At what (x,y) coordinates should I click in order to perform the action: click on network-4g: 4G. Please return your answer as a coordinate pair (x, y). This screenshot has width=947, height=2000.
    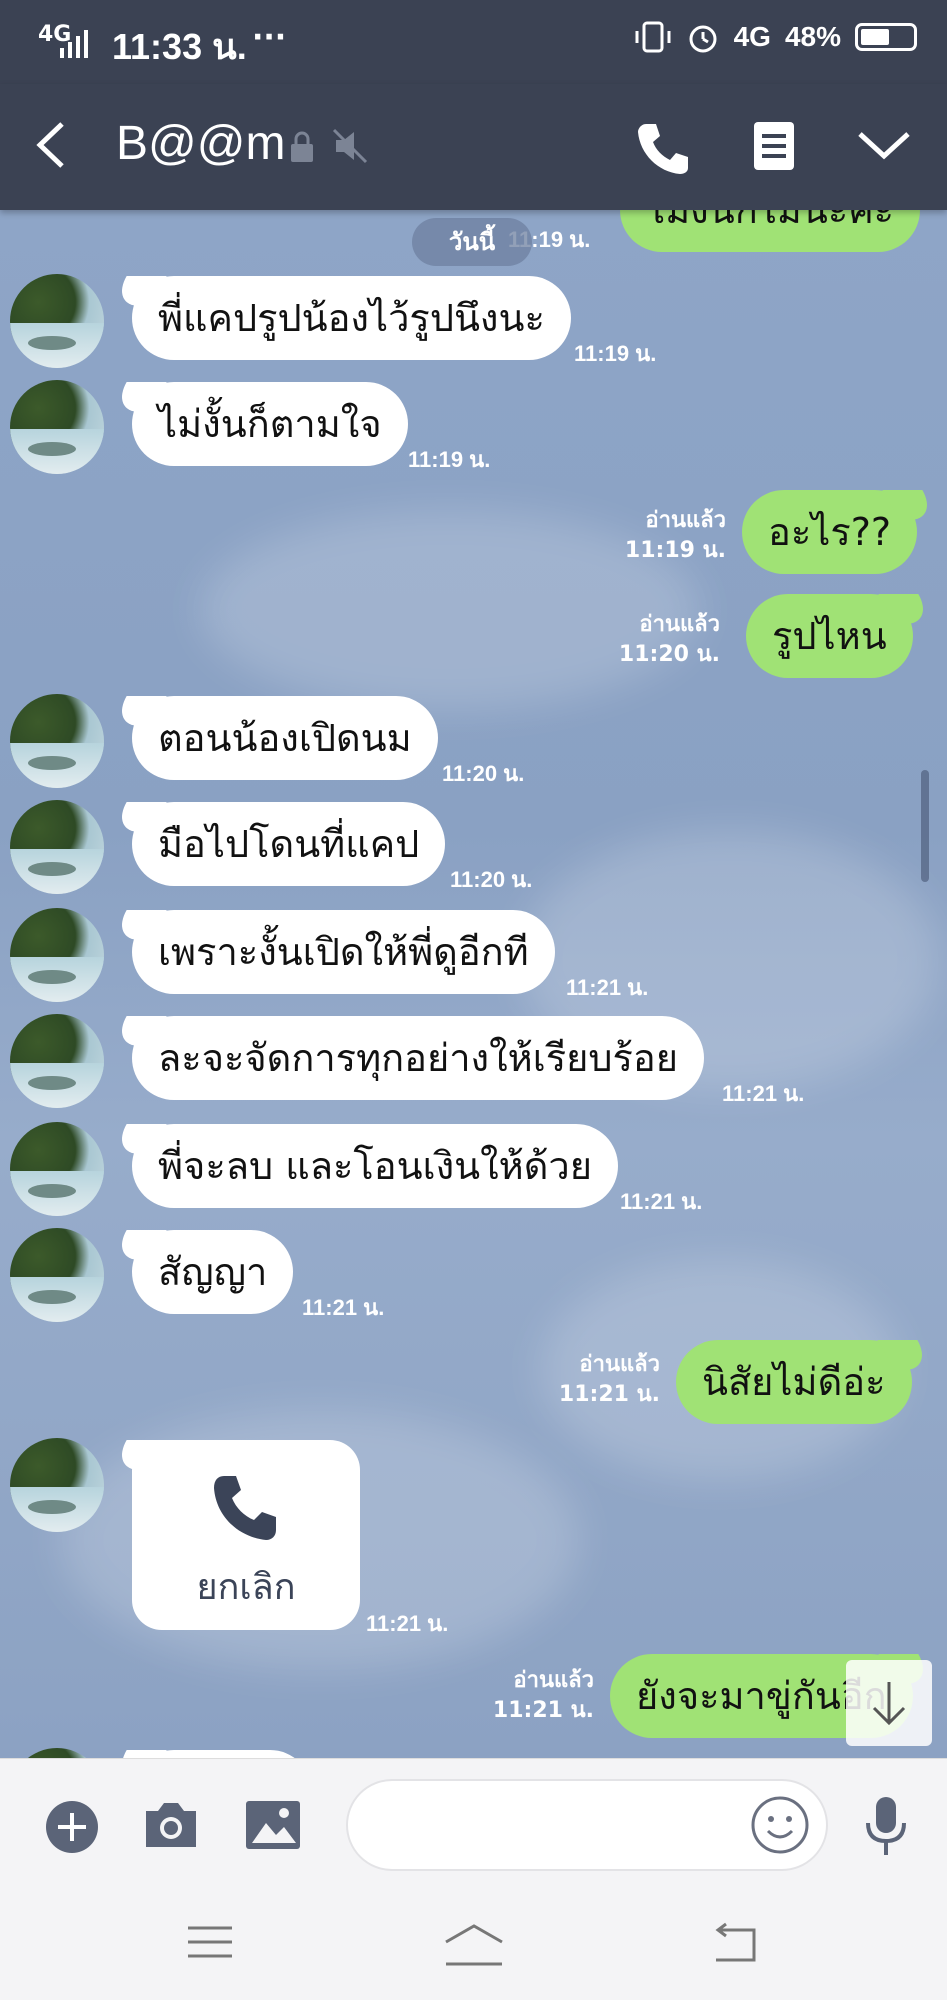
    Looking at the image, I should click on (752, 36).